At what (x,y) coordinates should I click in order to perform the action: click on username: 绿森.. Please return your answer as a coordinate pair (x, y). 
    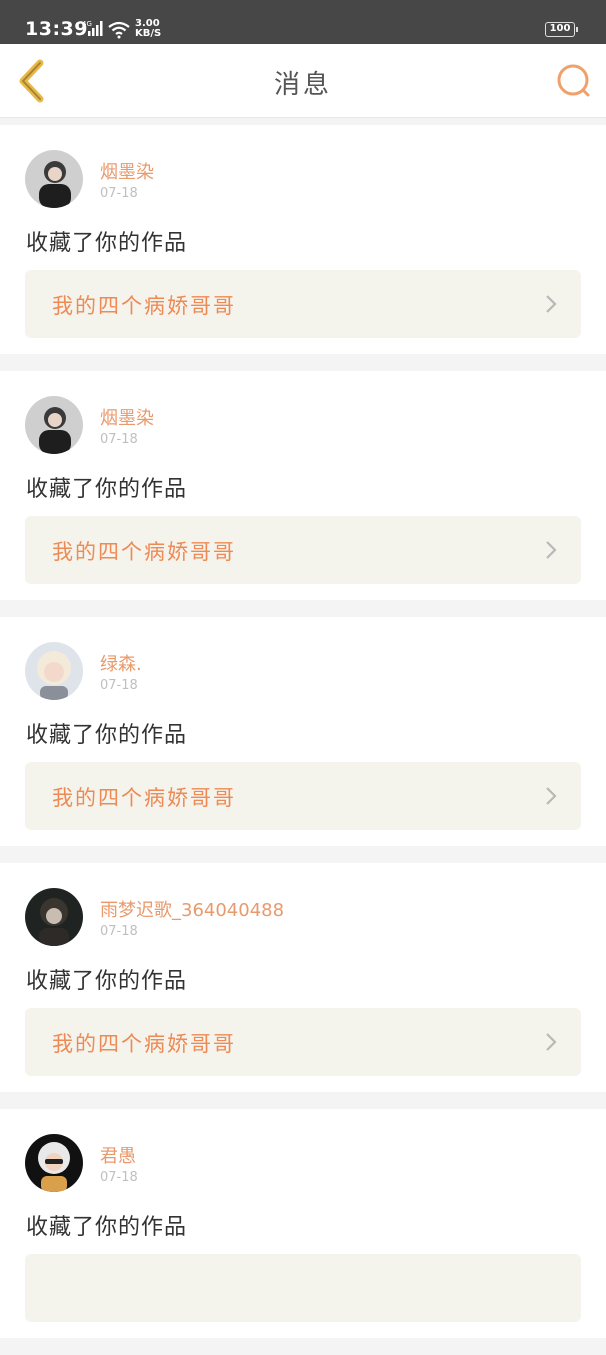
    Looking at the image, I should click on (121, 663).